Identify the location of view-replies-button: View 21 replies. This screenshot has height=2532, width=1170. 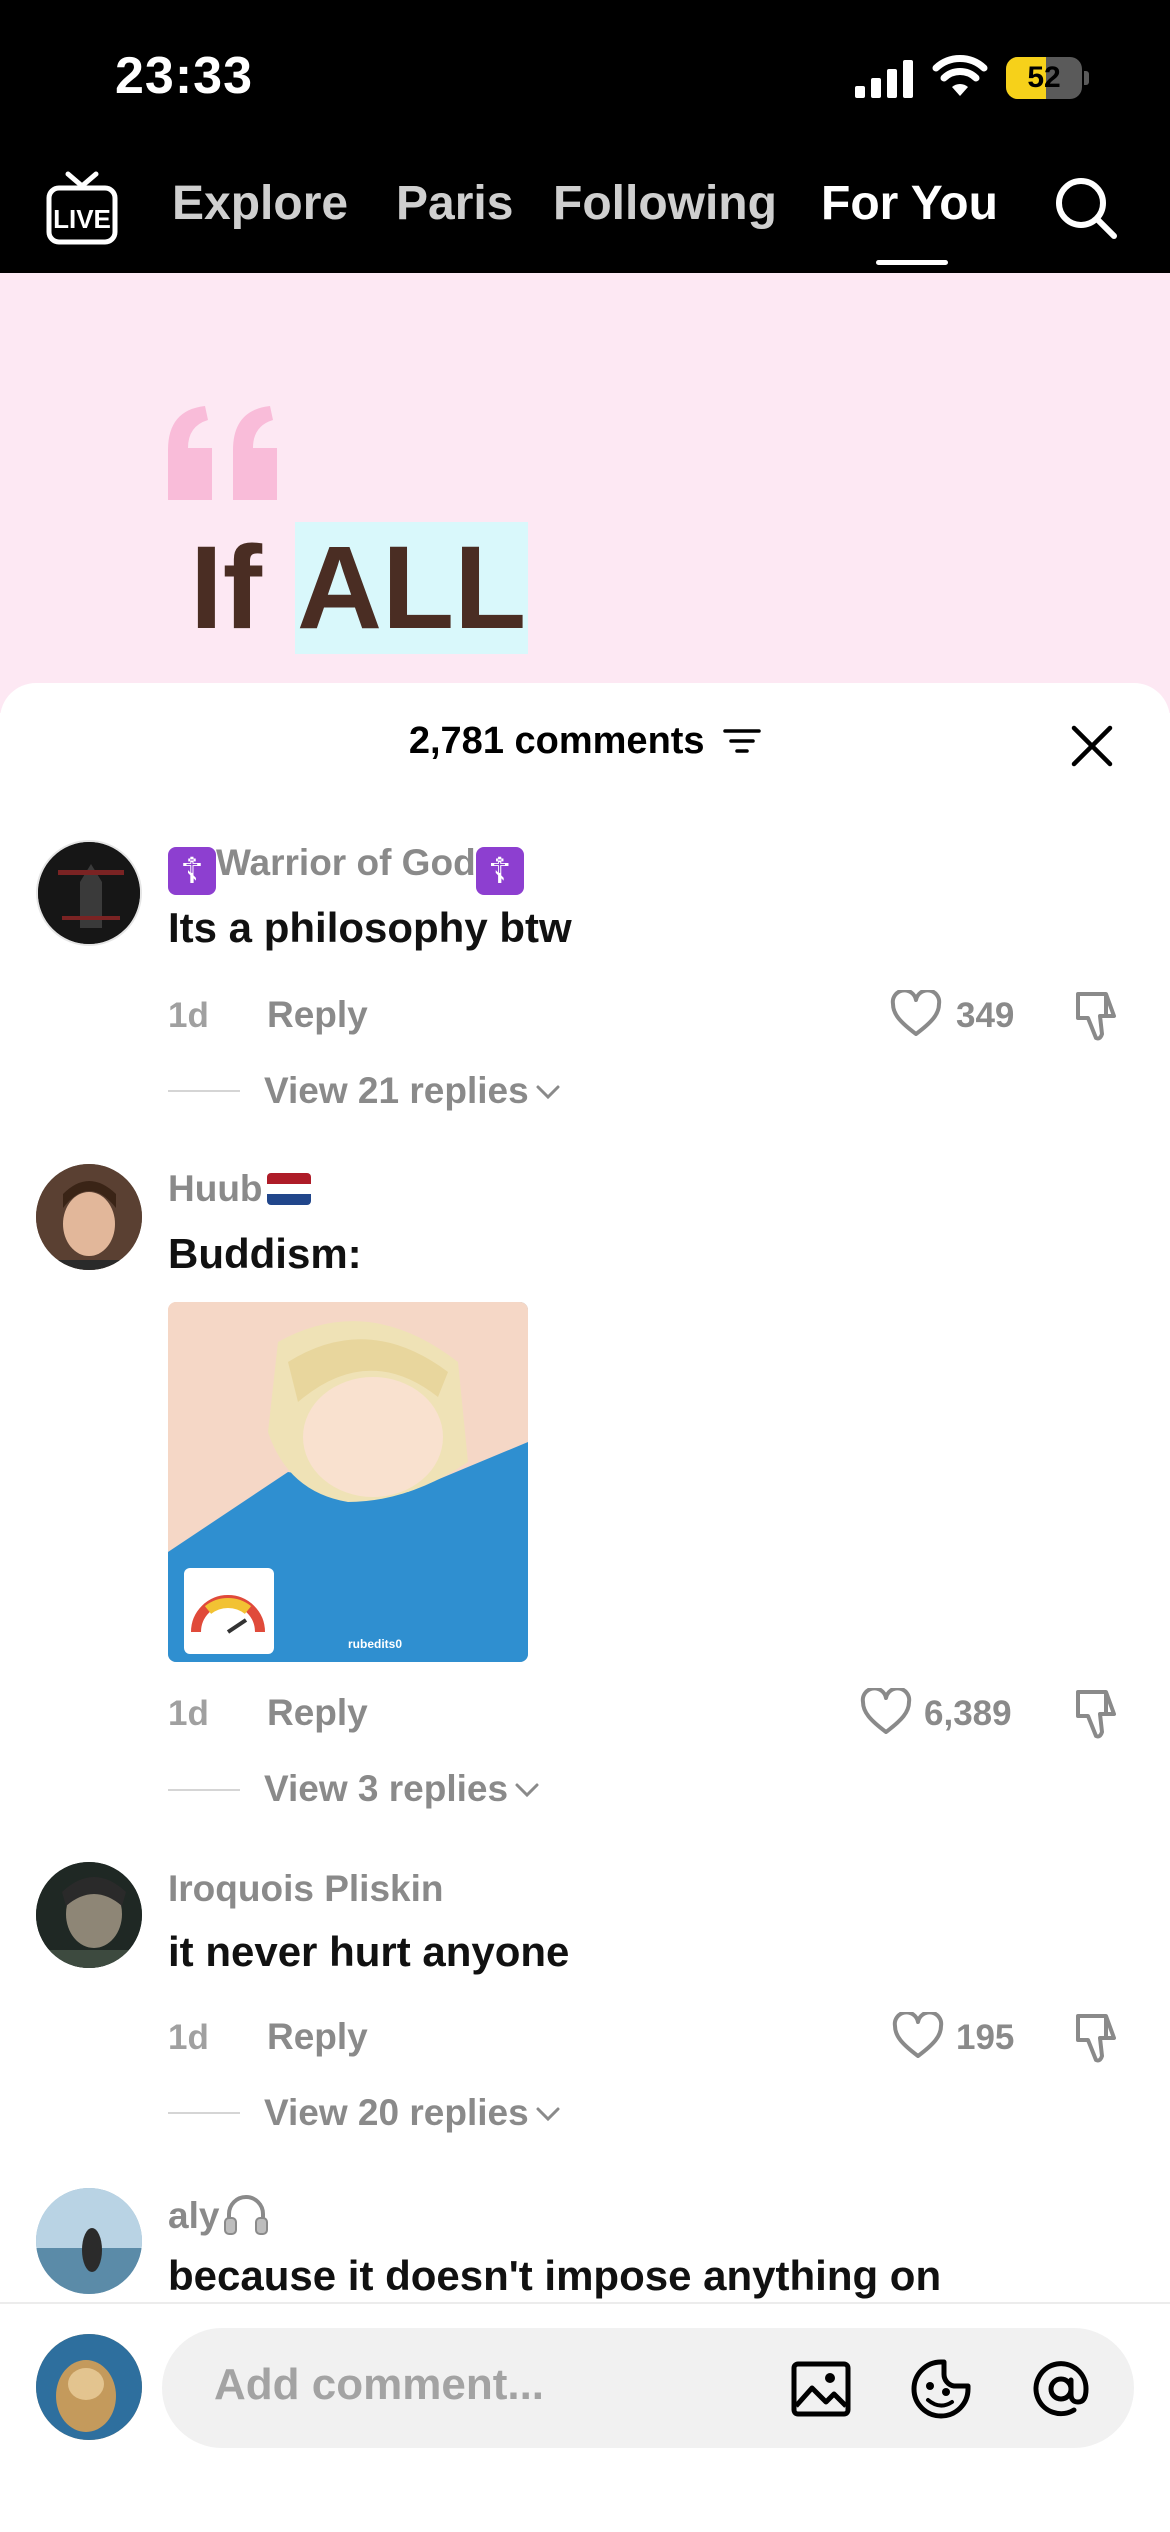
(412, 1091).